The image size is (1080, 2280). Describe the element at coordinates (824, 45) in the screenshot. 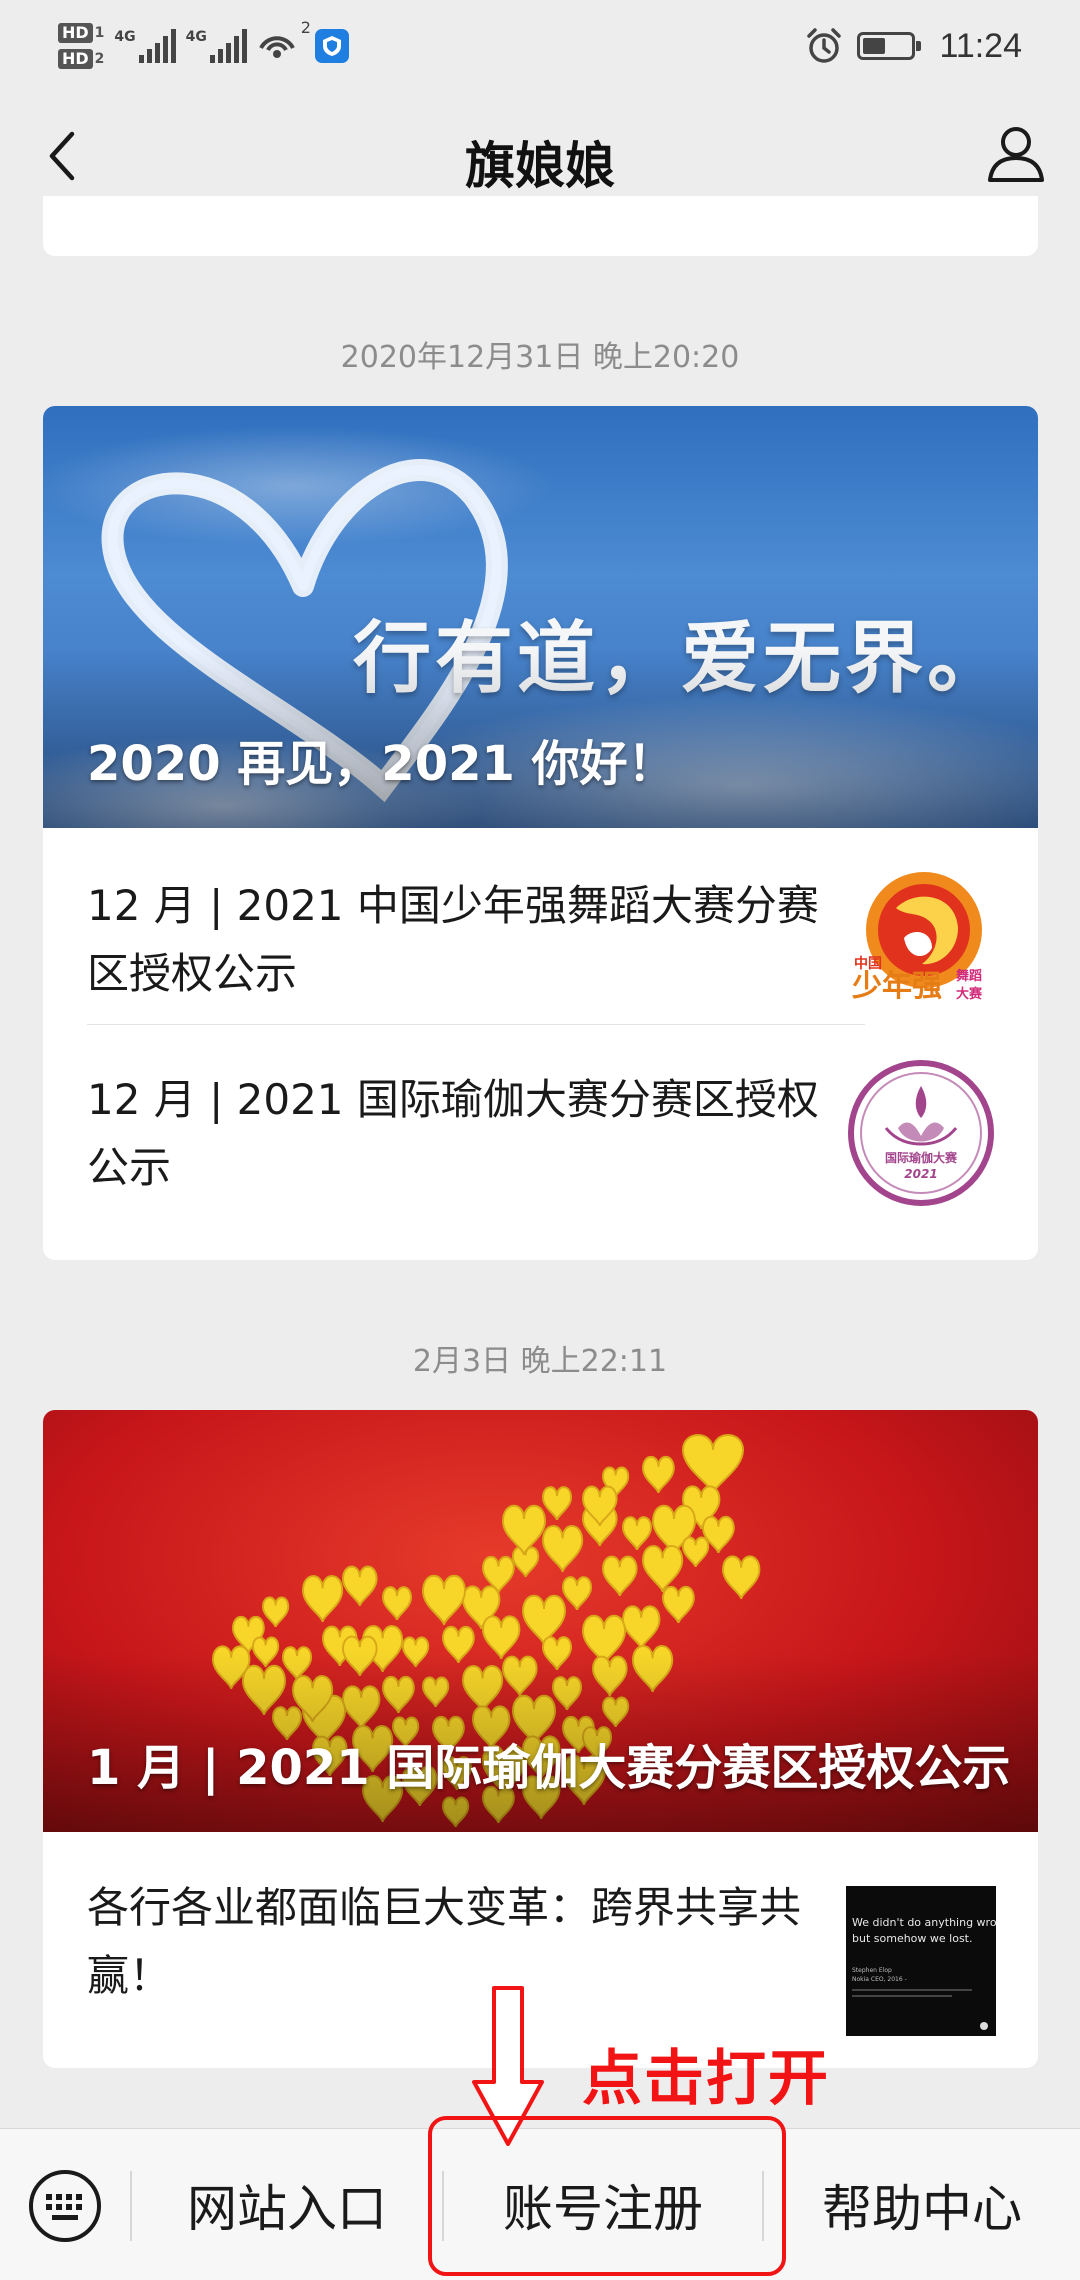

I see `alarm-icon` at that location.